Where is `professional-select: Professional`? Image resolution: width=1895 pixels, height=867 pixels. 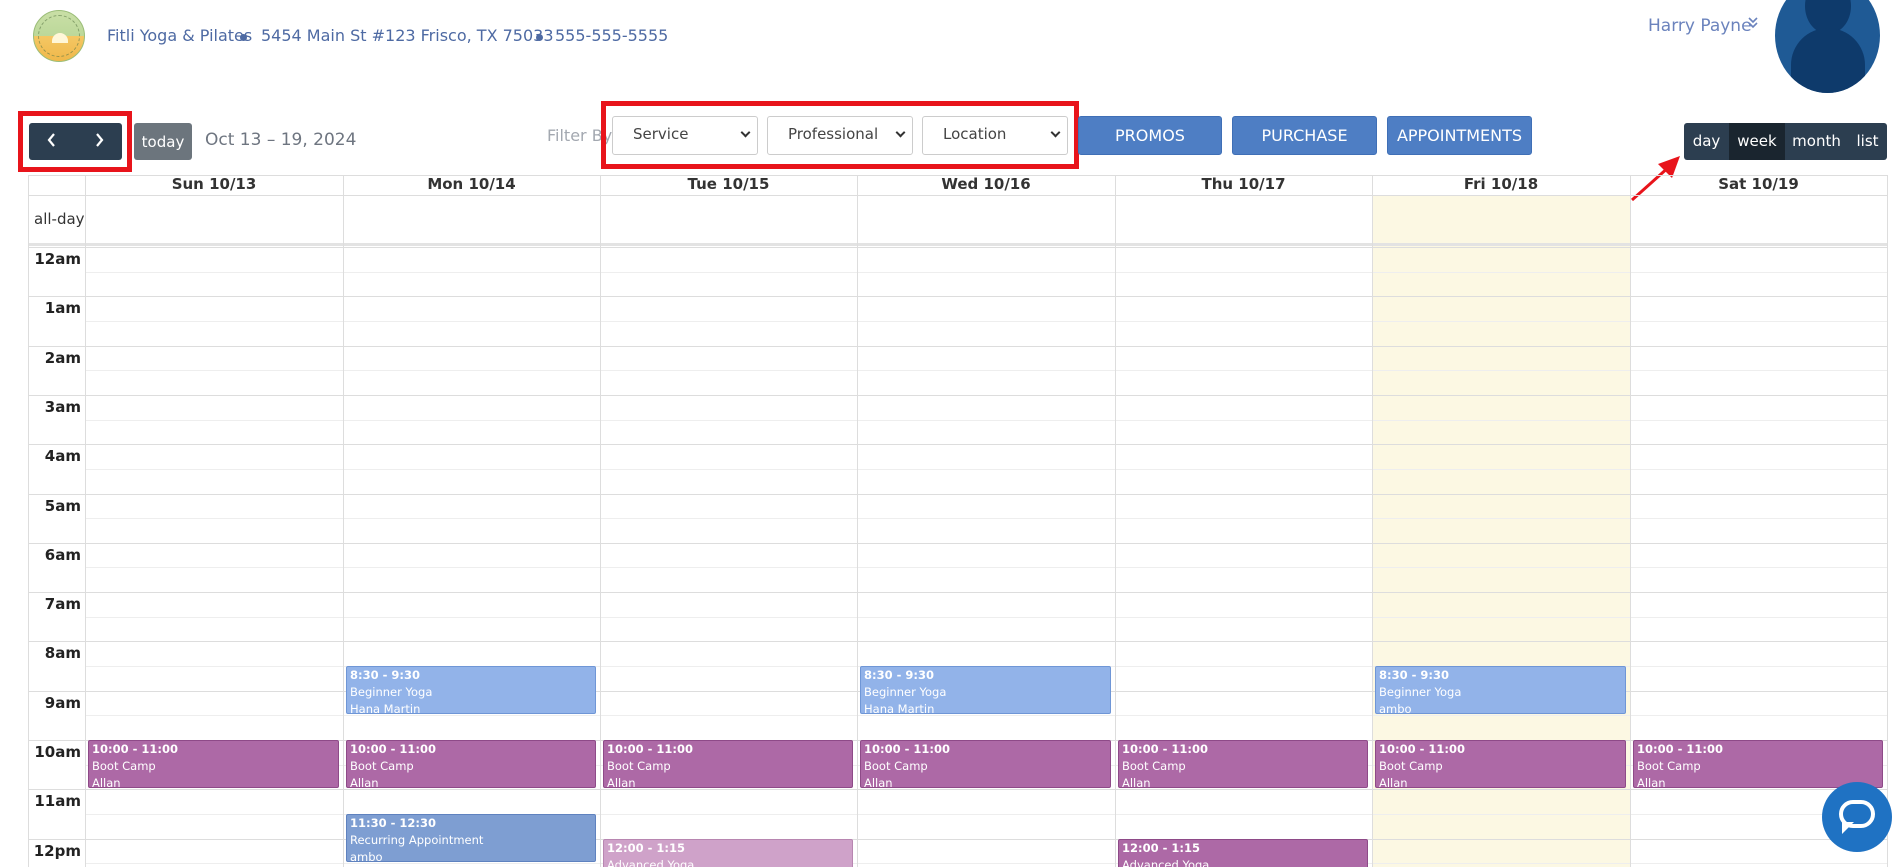 professional-select: Professional is located at coordinates (840, 135).